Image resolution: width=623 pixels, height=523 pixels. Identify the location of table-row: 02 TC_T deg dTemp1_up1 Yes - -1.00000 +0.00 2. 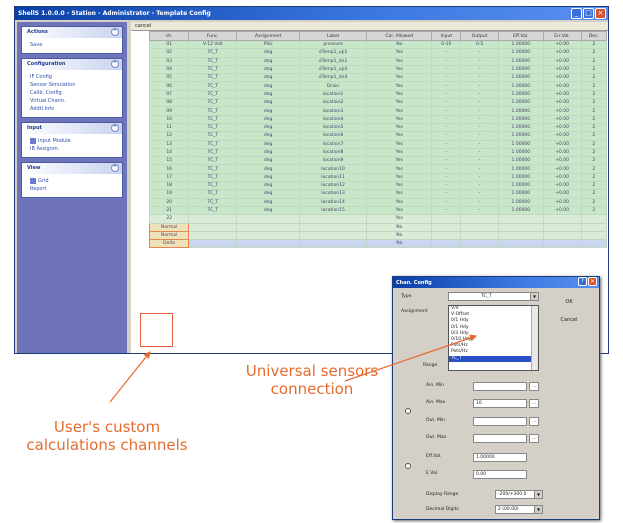
(378, 53).